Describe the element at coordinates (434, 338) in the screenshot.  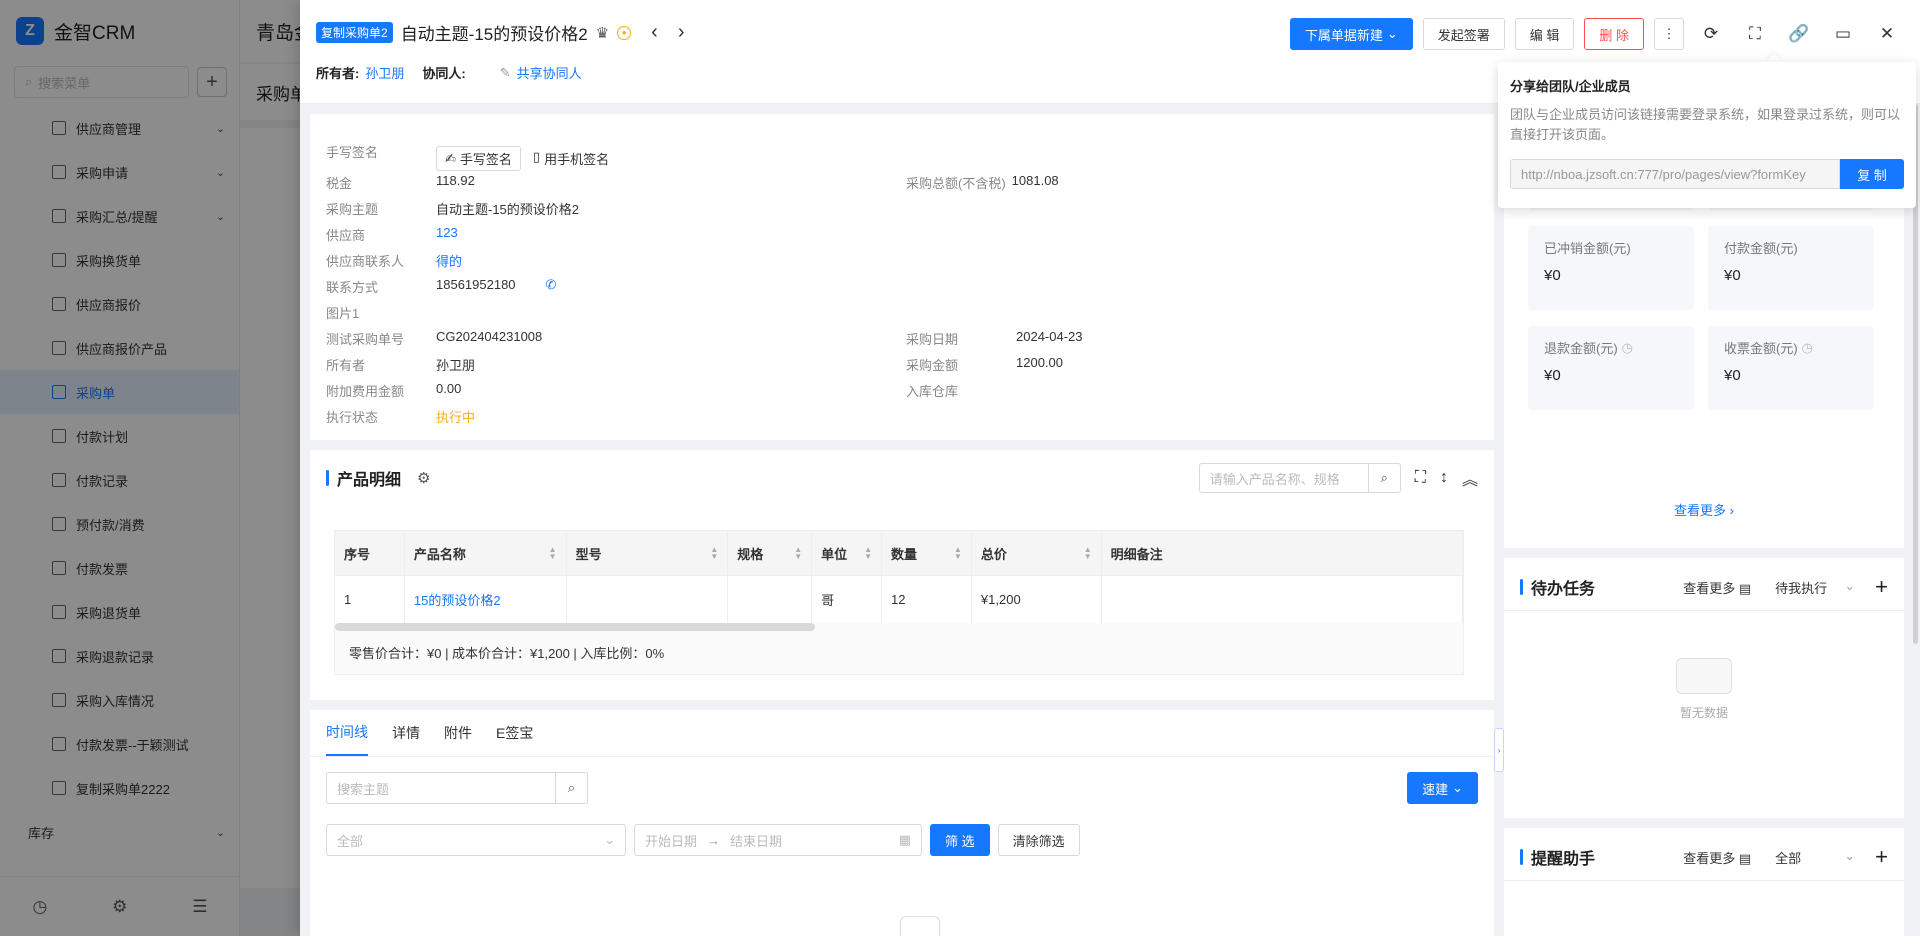
I see `info-field: 测试采购单号 CG202404231008` at that location.